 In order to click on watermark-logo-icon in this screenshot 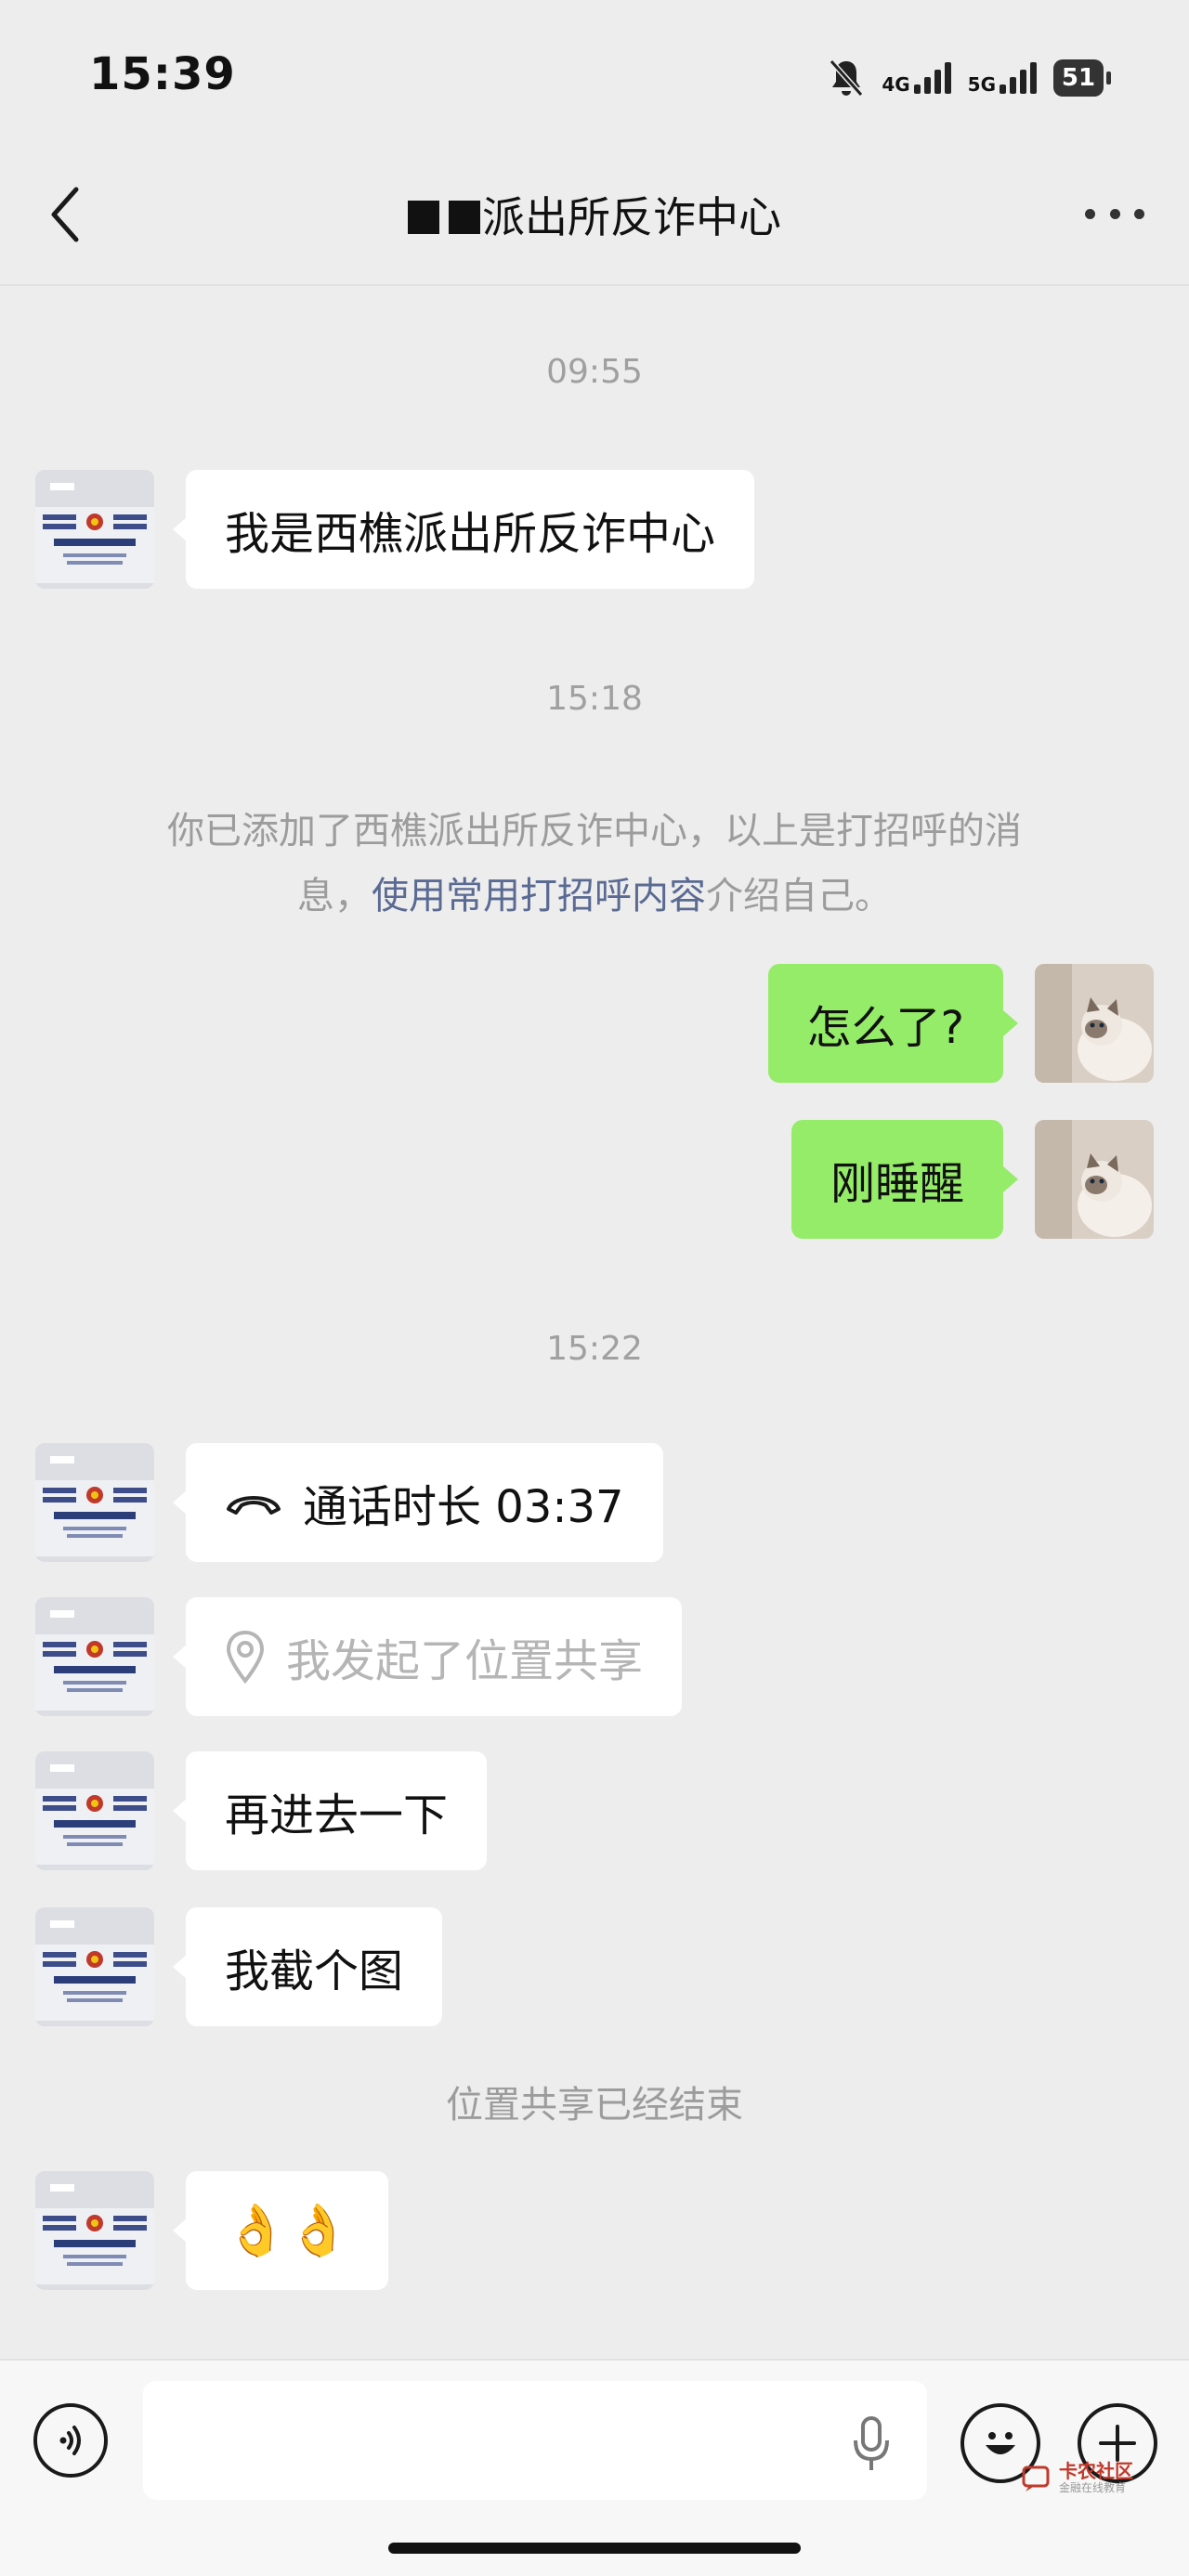, I will do `click(1036, 2478)`.